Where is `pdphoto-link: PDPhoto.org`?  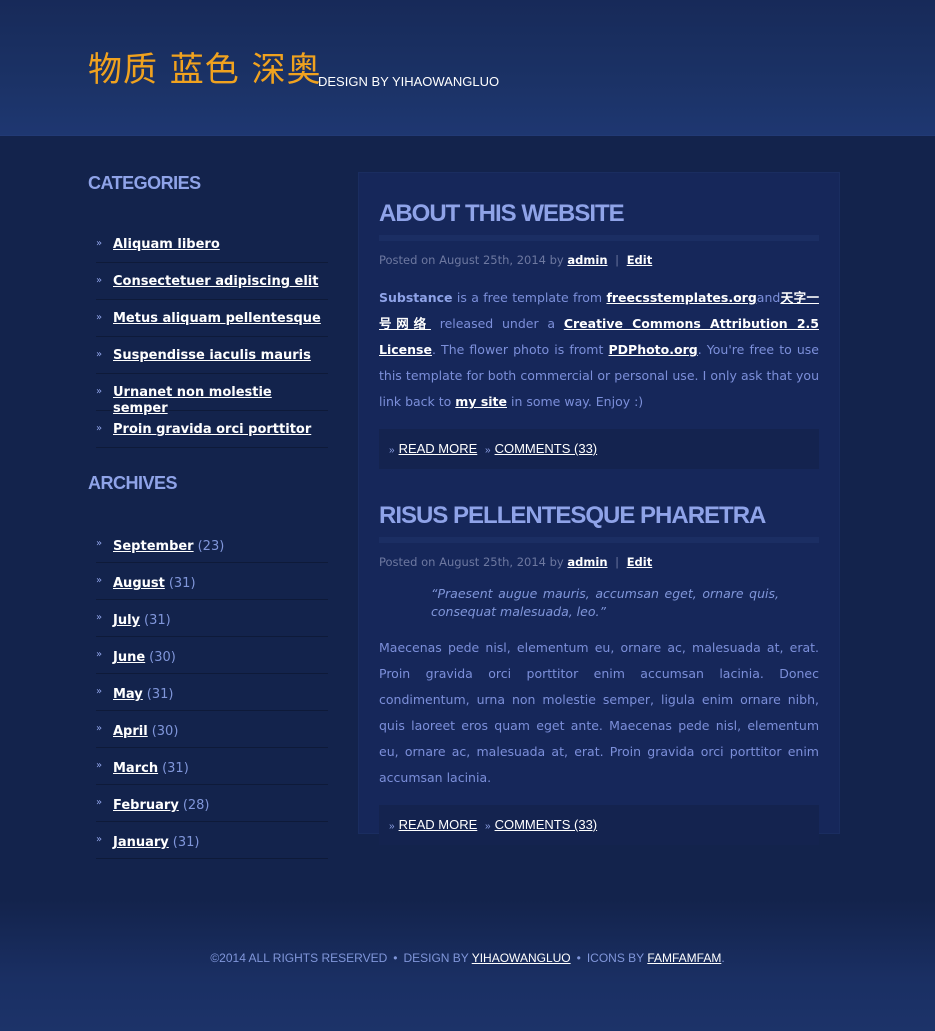
pdphoto-link: PDPhoto.org is located at coordinates (653, 349).